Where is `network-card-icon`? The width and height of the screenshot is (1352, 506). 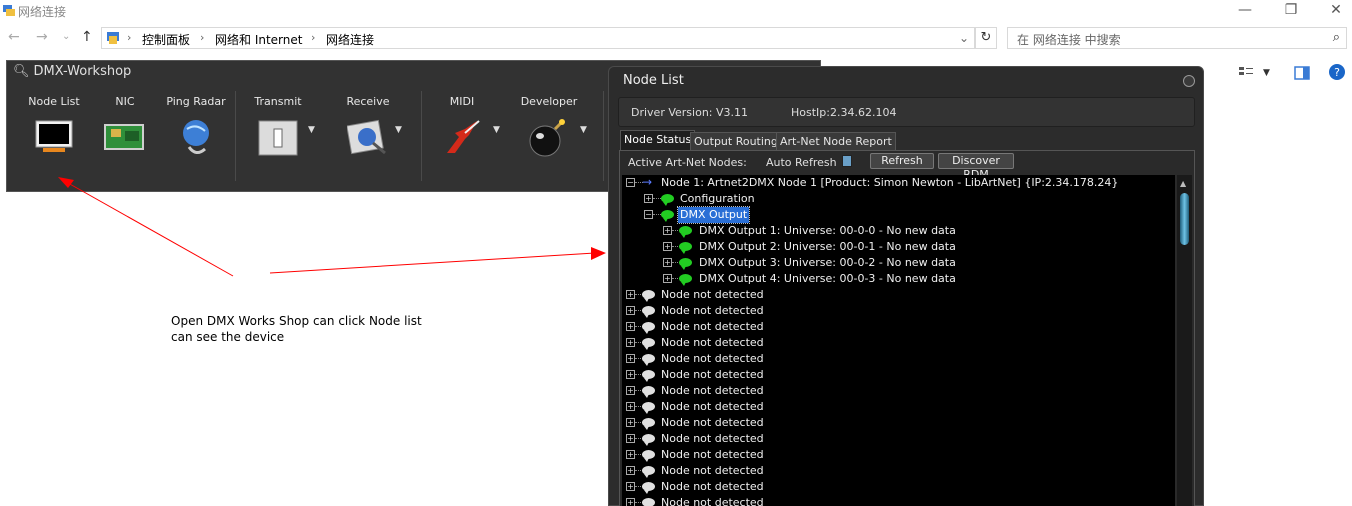
network-card-icon is located at coordinates (124, 137).